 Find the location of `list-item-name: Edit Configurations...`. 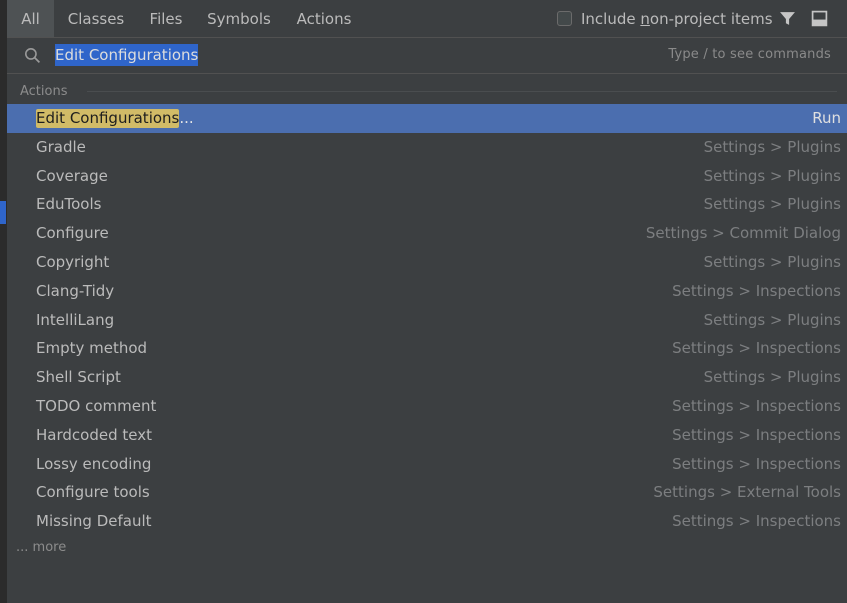

list-item-name: Edit Configurations... is located at coordinates (115, 118).